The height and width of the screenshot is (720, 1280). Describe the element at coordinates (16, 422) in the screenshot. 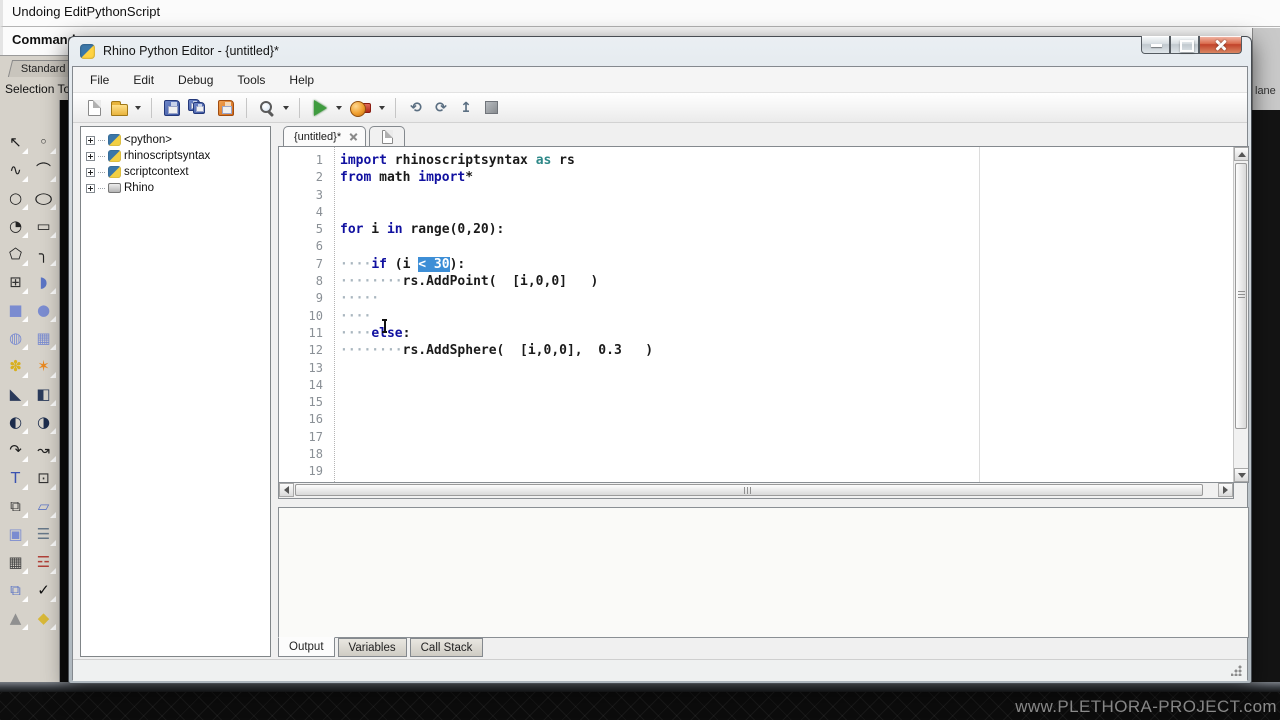

I see `boolean-union-icon: ◐` at that location.